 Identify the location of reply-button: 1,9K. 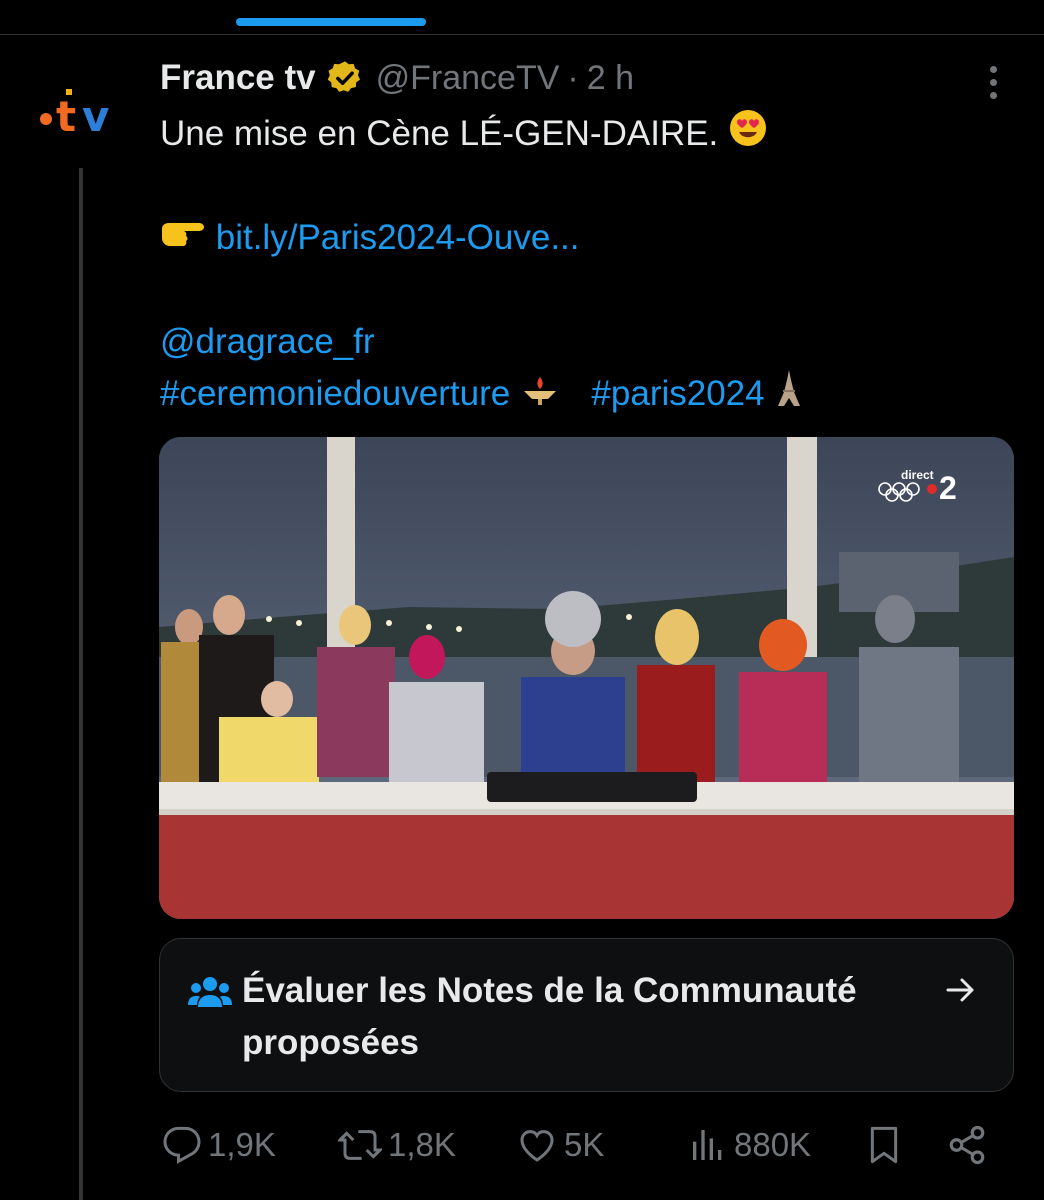
(219, 1145).